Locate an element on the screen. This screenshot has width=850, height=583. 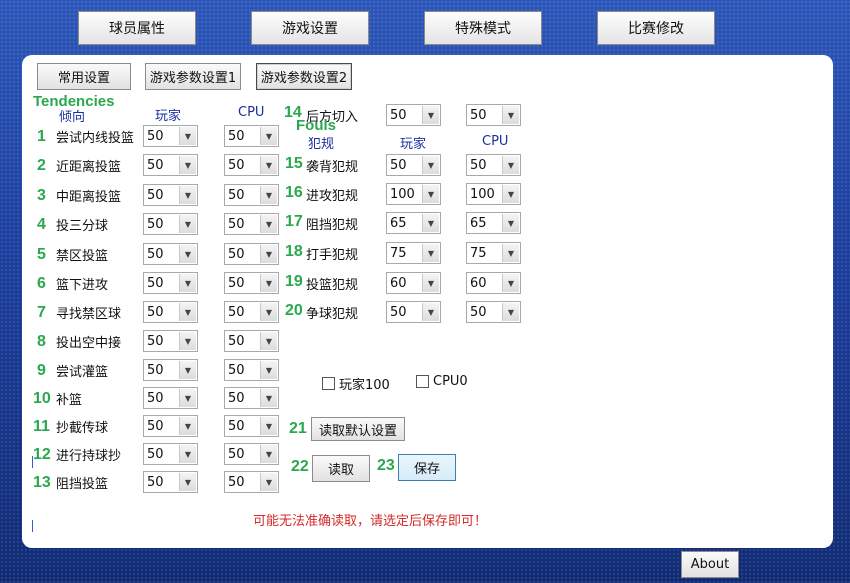
foul-label: 投篮犯规 is located at coordinates (332, 285).